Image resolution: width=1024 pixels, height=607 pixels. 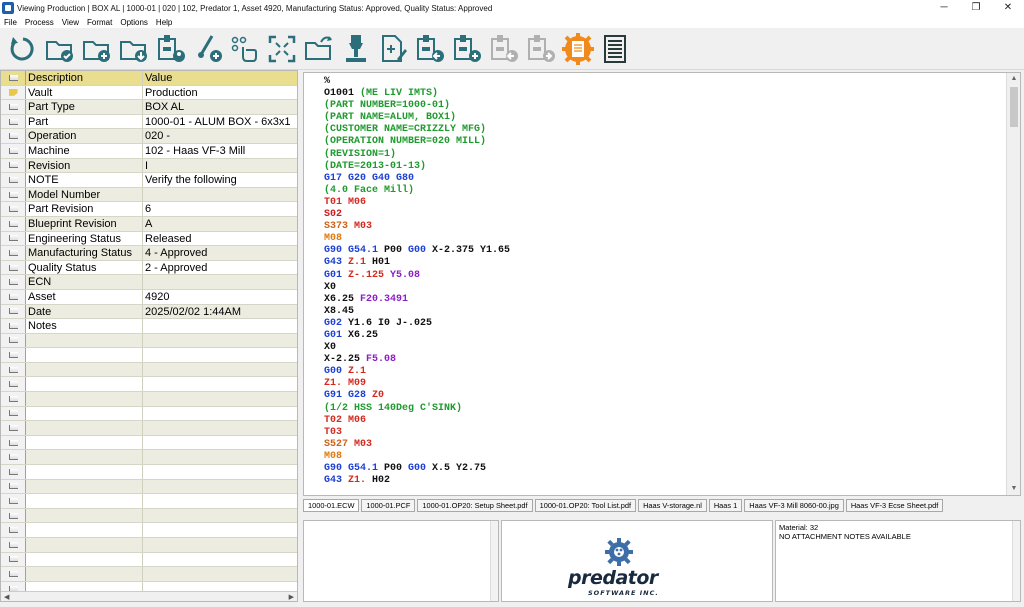 What do you see at coordinates (149, 326) in the screenshot?
I see `grid-row: Notes` at bounding box center [149, 326].